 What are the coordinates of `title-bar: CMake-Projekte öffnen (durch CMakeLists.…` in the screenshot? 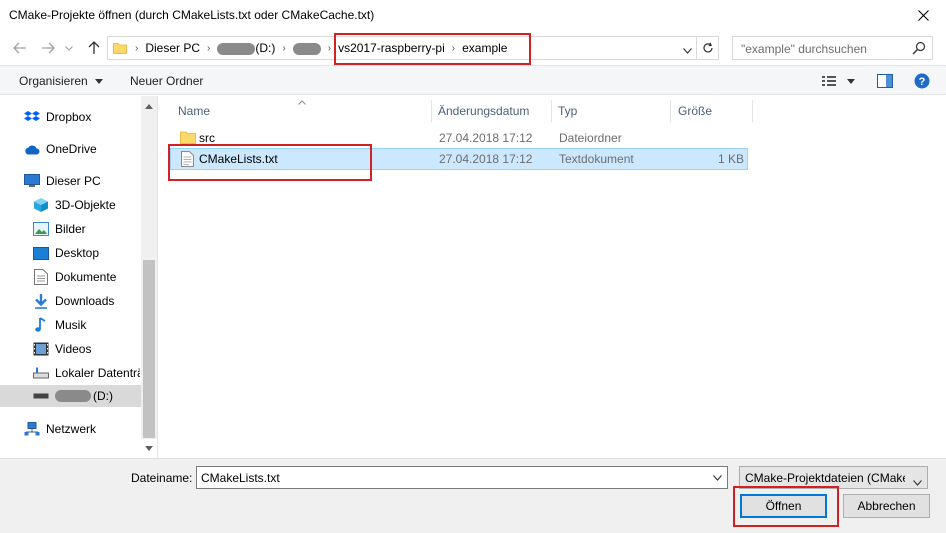 It's located at (473, 15).